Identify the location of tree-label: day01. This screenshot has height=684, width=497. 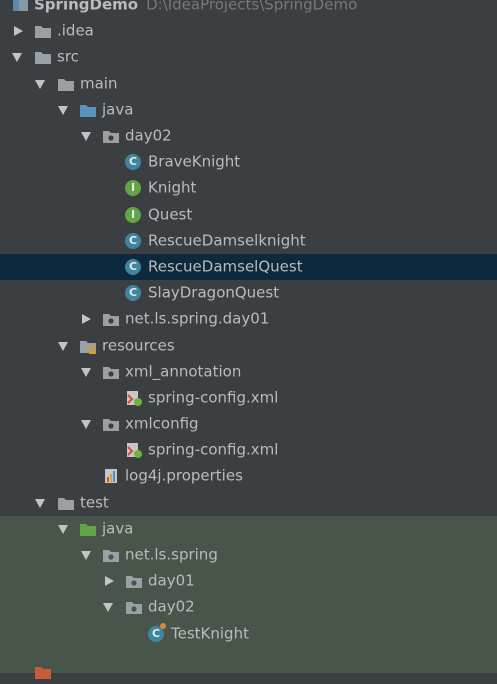
(171, 580).